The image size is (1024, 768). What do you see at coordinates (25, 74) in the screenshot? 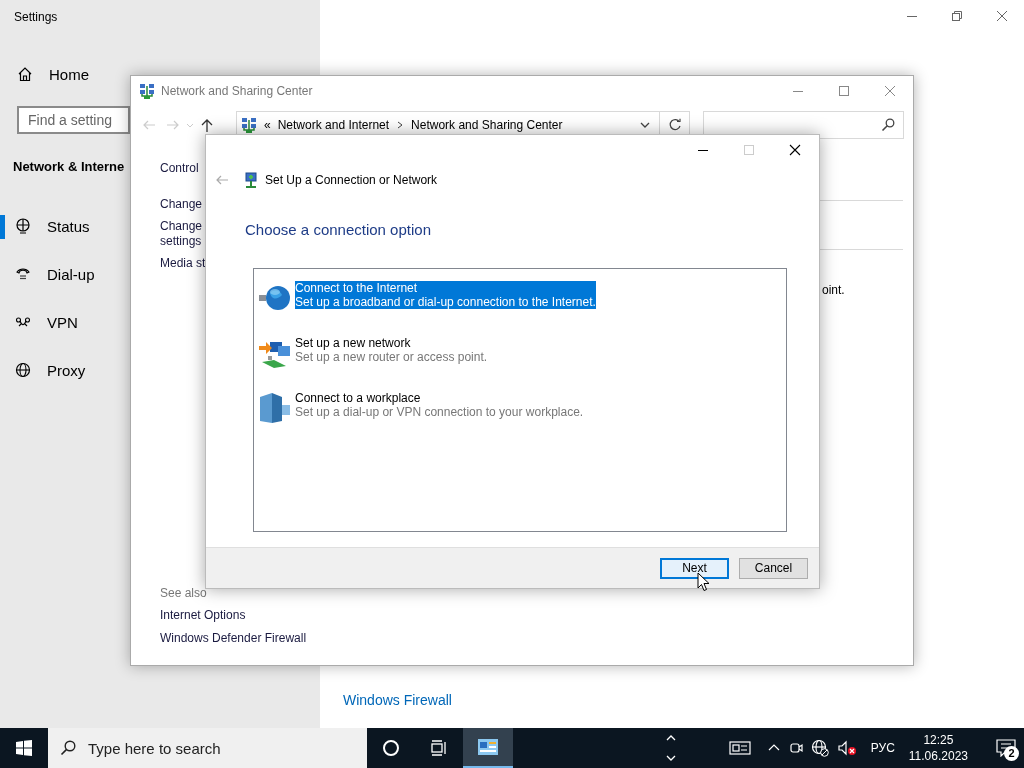
I see `home-icon` at bounding box center [25, 74].